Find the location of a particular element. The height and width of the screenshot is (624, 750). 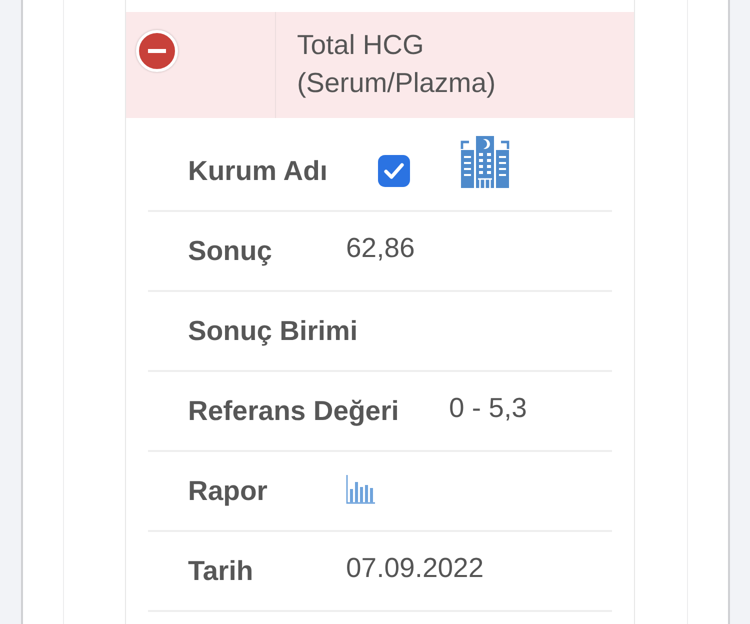

test-name: Total HCG (Serum/Plazma) is located at coordinates (397, 64).